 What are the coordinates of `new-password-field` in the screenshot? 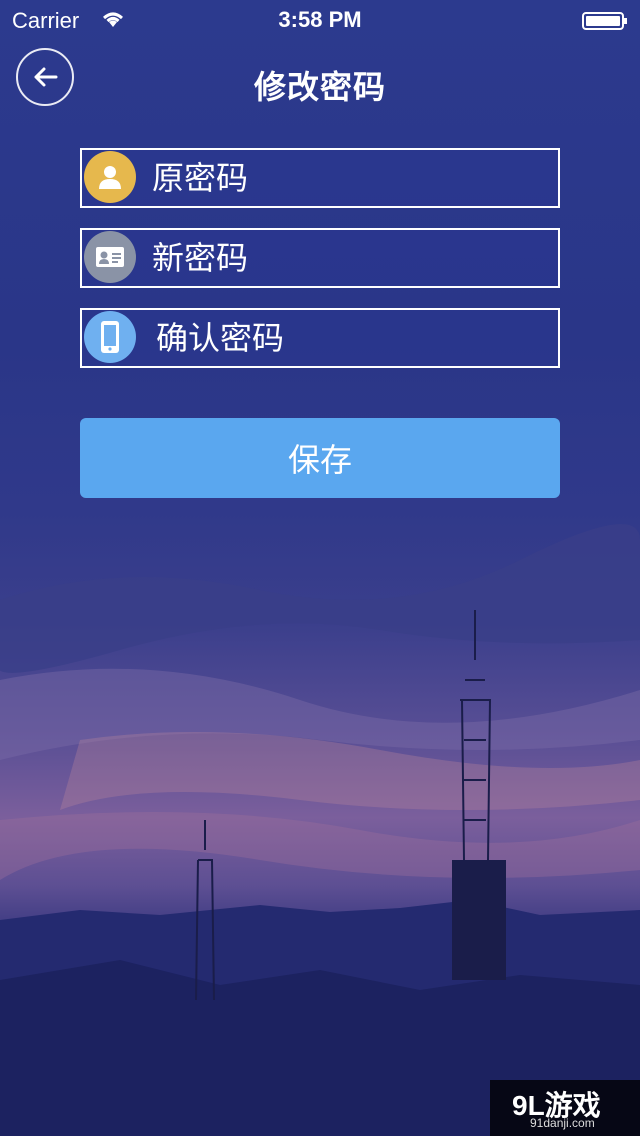 It's located at (320, 258).